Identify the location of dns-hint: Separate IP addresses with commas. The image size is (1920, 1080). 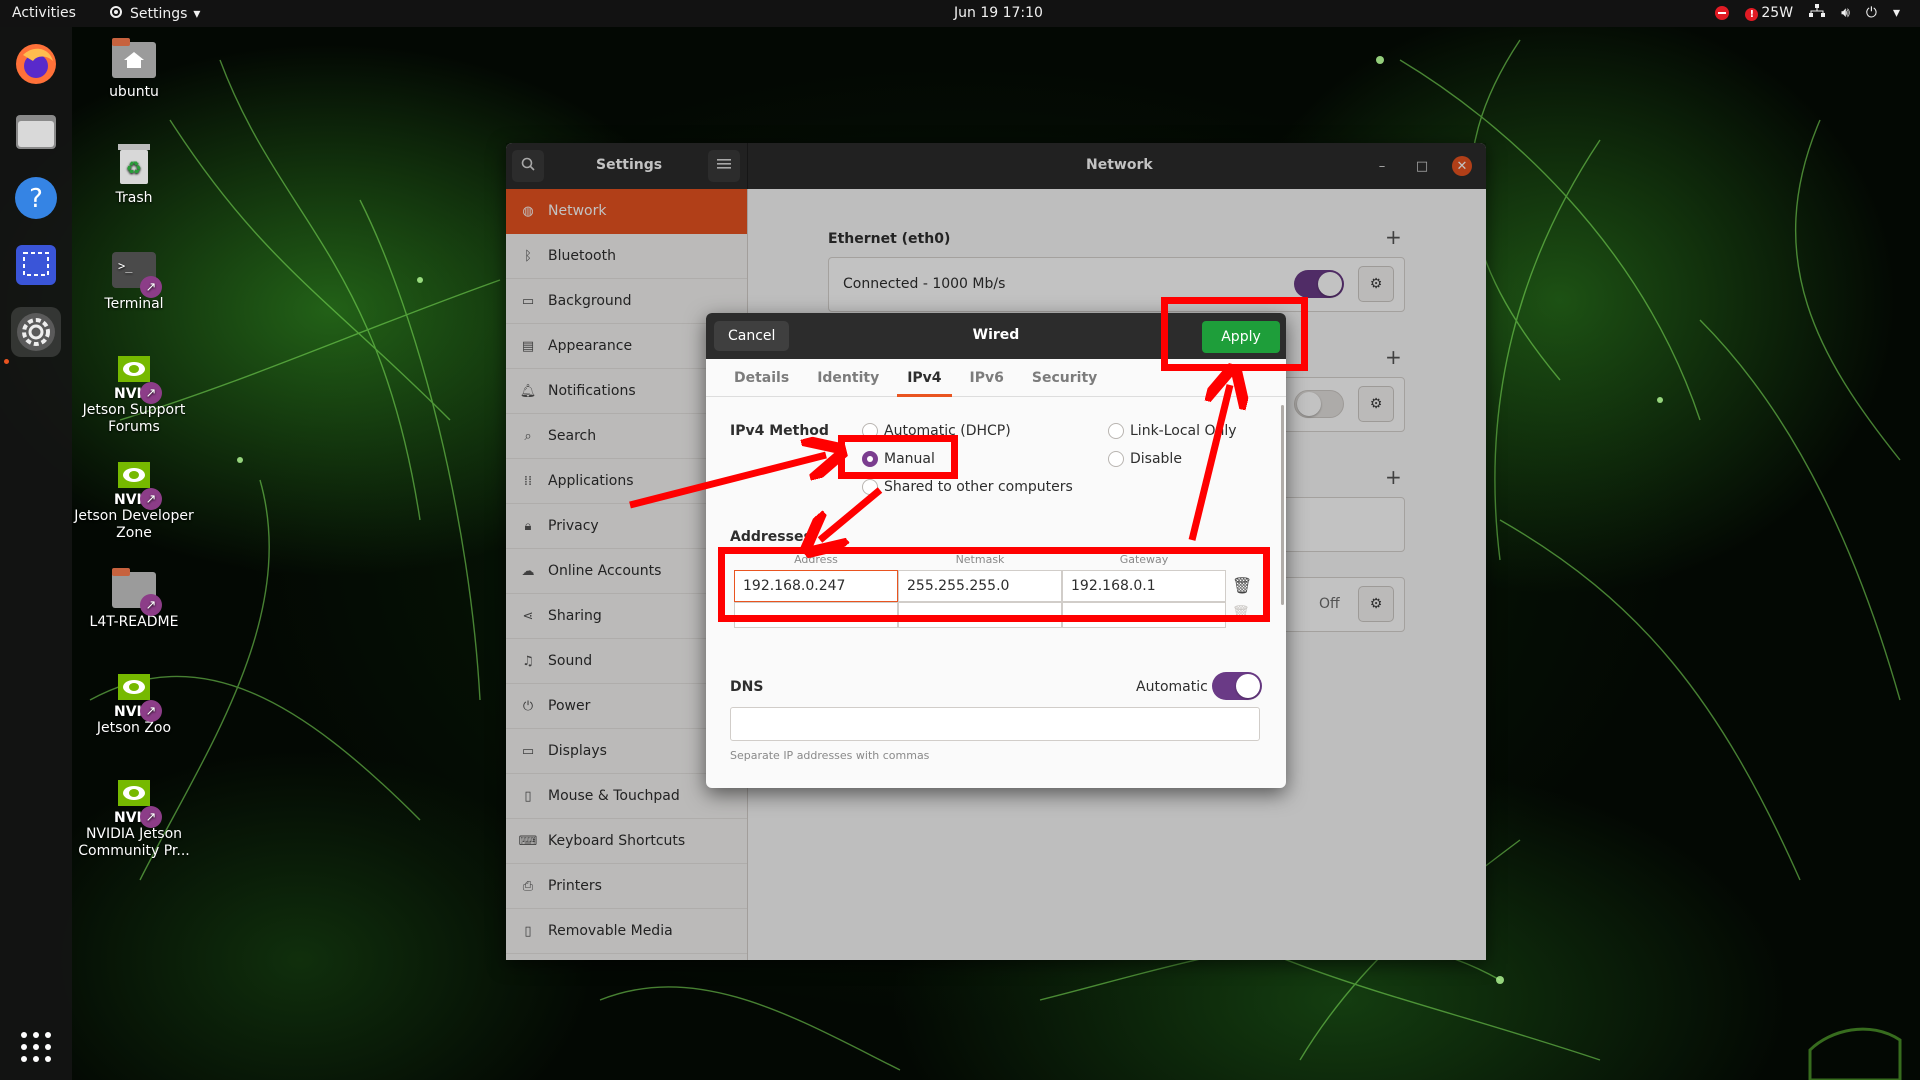
(830, 755).